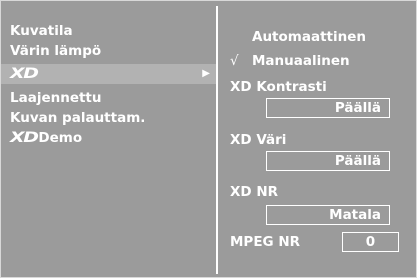  I want to click on menu-item-label: Kuvan palauttam., so click(78, 118).